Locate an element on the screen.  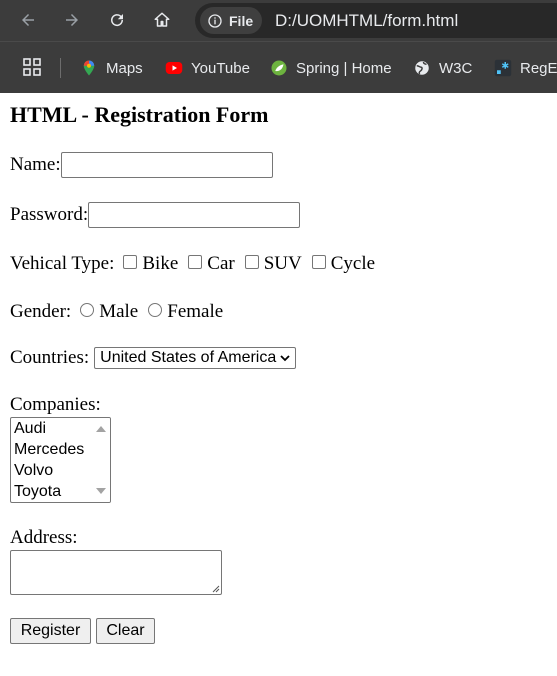
vehicle-option-bike: Bike is located at coordinates (150, 264).